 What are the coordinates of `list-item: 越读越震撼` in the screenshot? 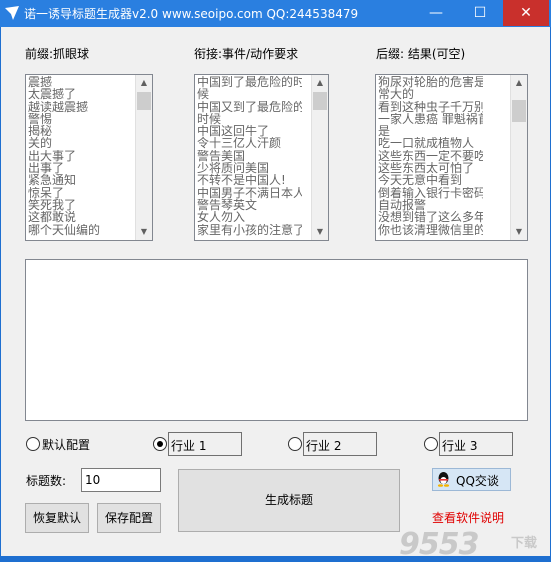 It's located at (80, 107).